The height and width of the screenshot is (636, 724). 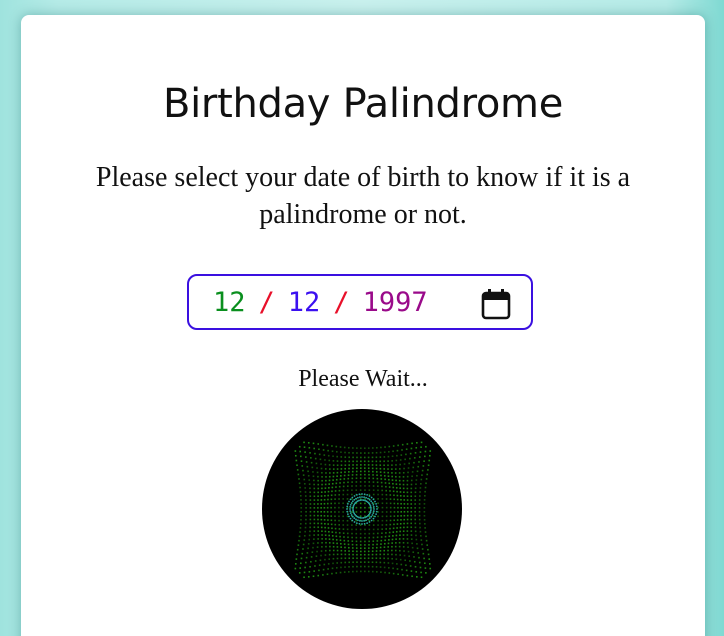 What do you see at coordinates (362, 509) in the screenshot?
I see `loading-spinner` at bounding box center [362, 509].